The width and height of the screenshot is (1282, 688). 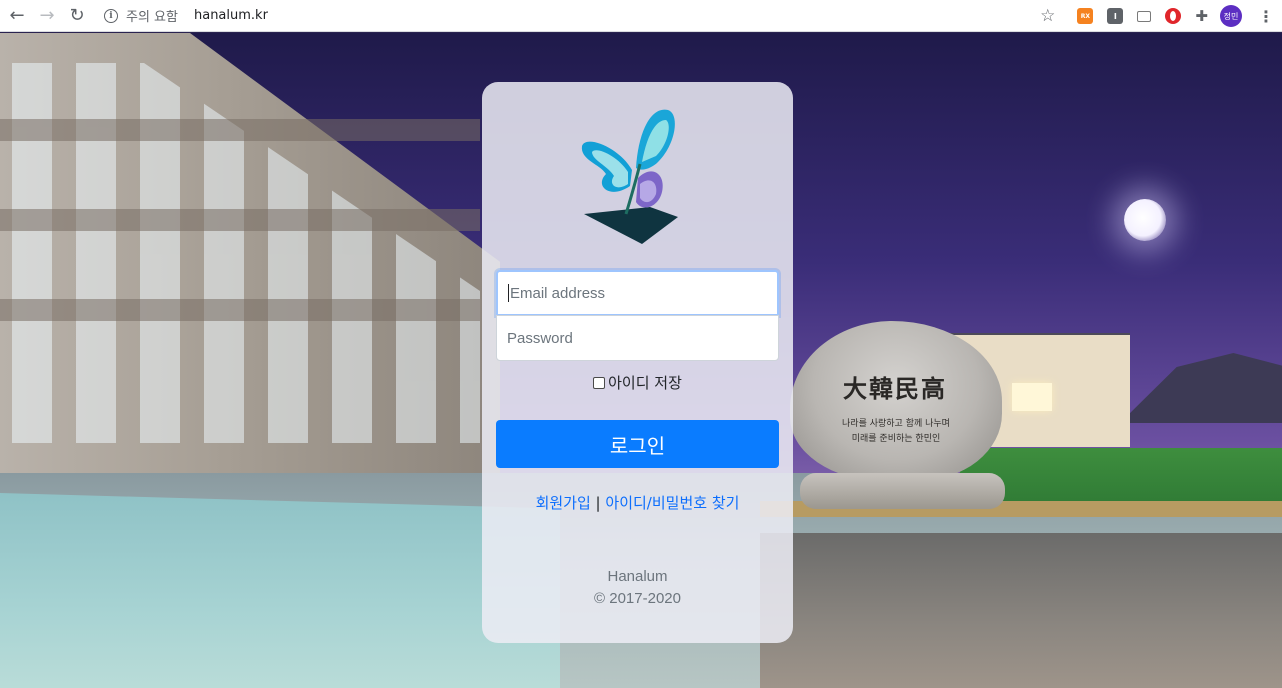 I want to click on remember-id-label: 아이디 저장, so click(x=645, y=382).